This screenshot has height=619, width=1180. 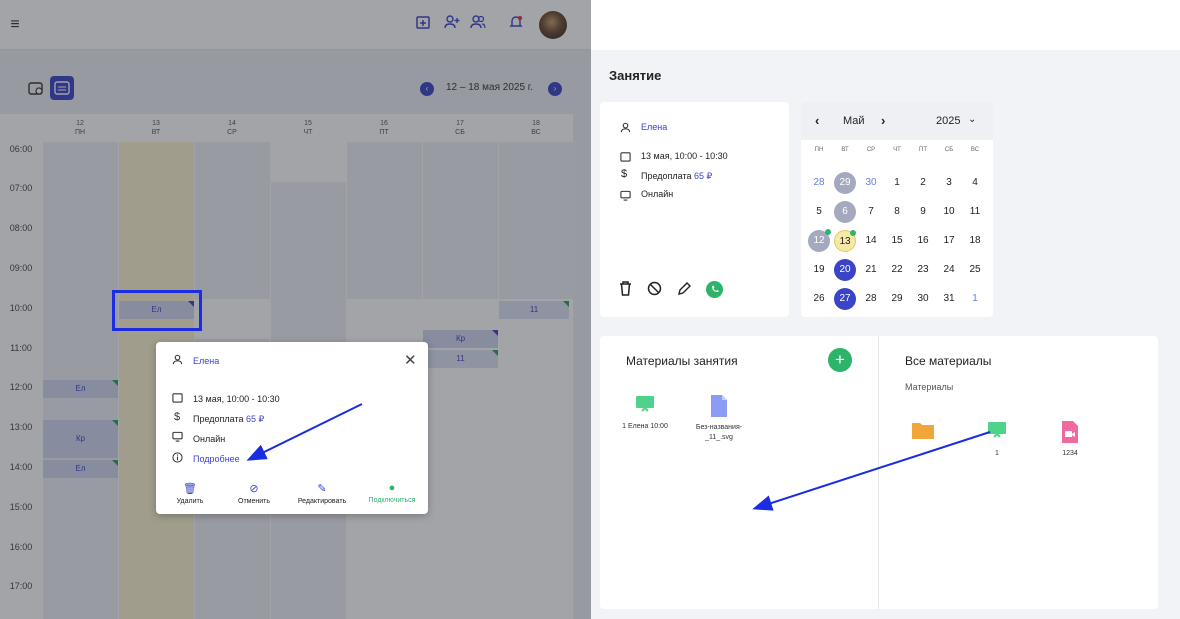 I want to click on more-link: Подробнее, so click(x=216, y=459).